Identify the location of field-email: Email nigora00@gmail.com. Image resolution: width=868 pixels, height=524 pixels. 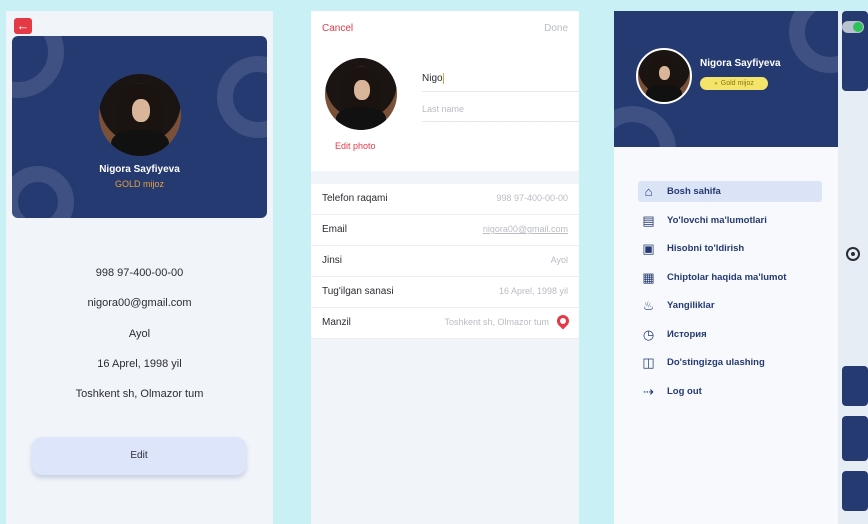
(445, 230).